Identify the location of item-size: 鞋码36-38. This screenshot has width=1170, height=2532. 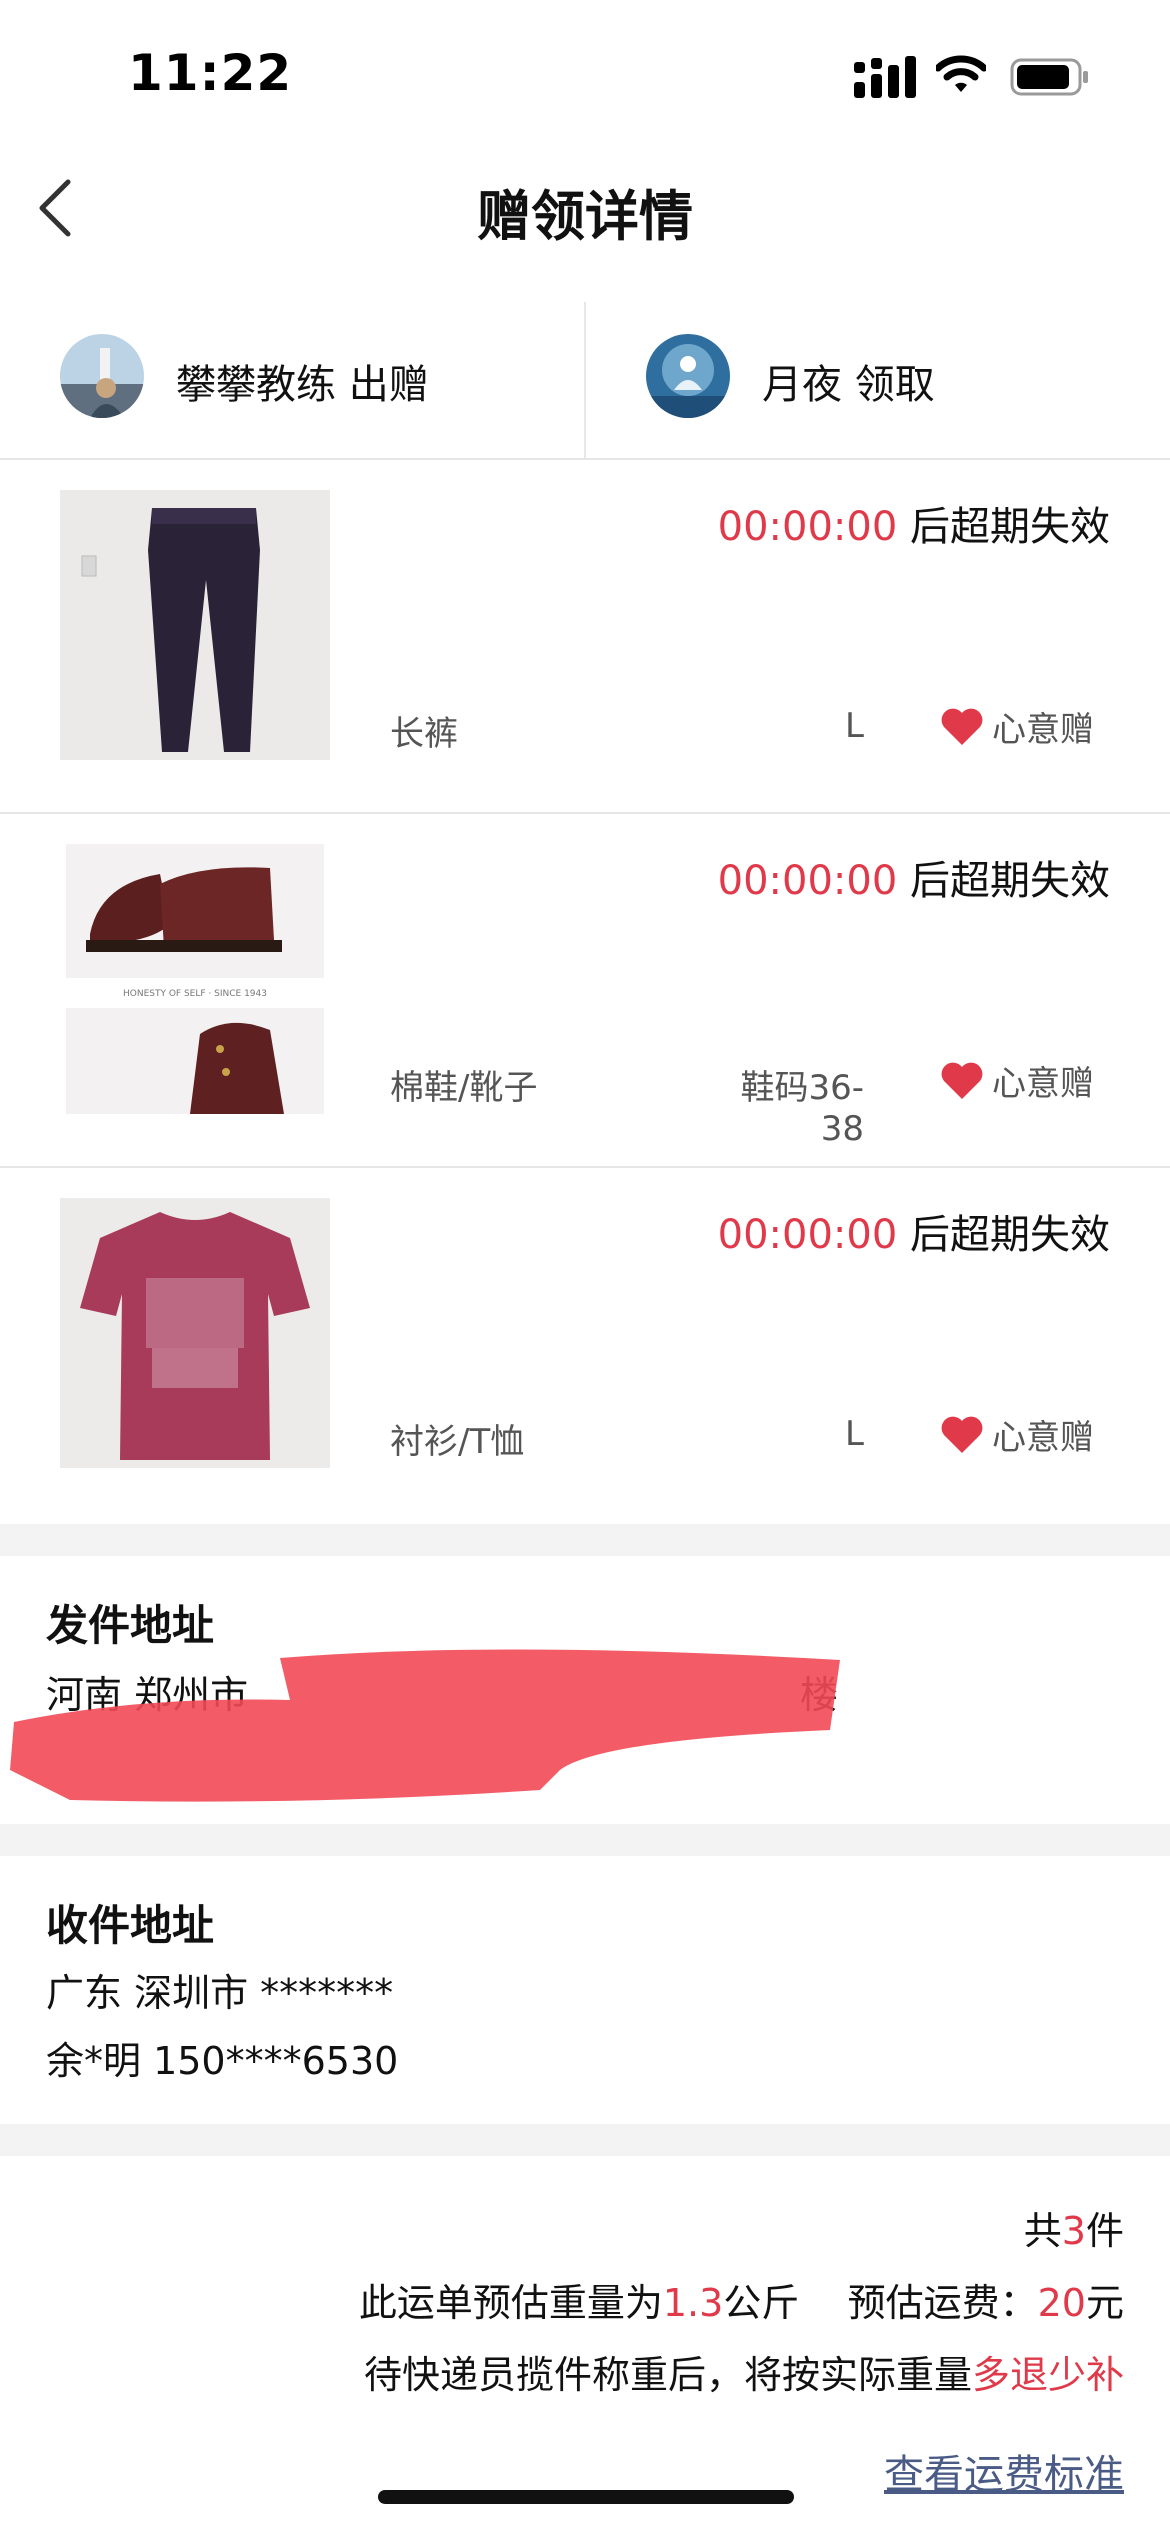
(802, 1108).